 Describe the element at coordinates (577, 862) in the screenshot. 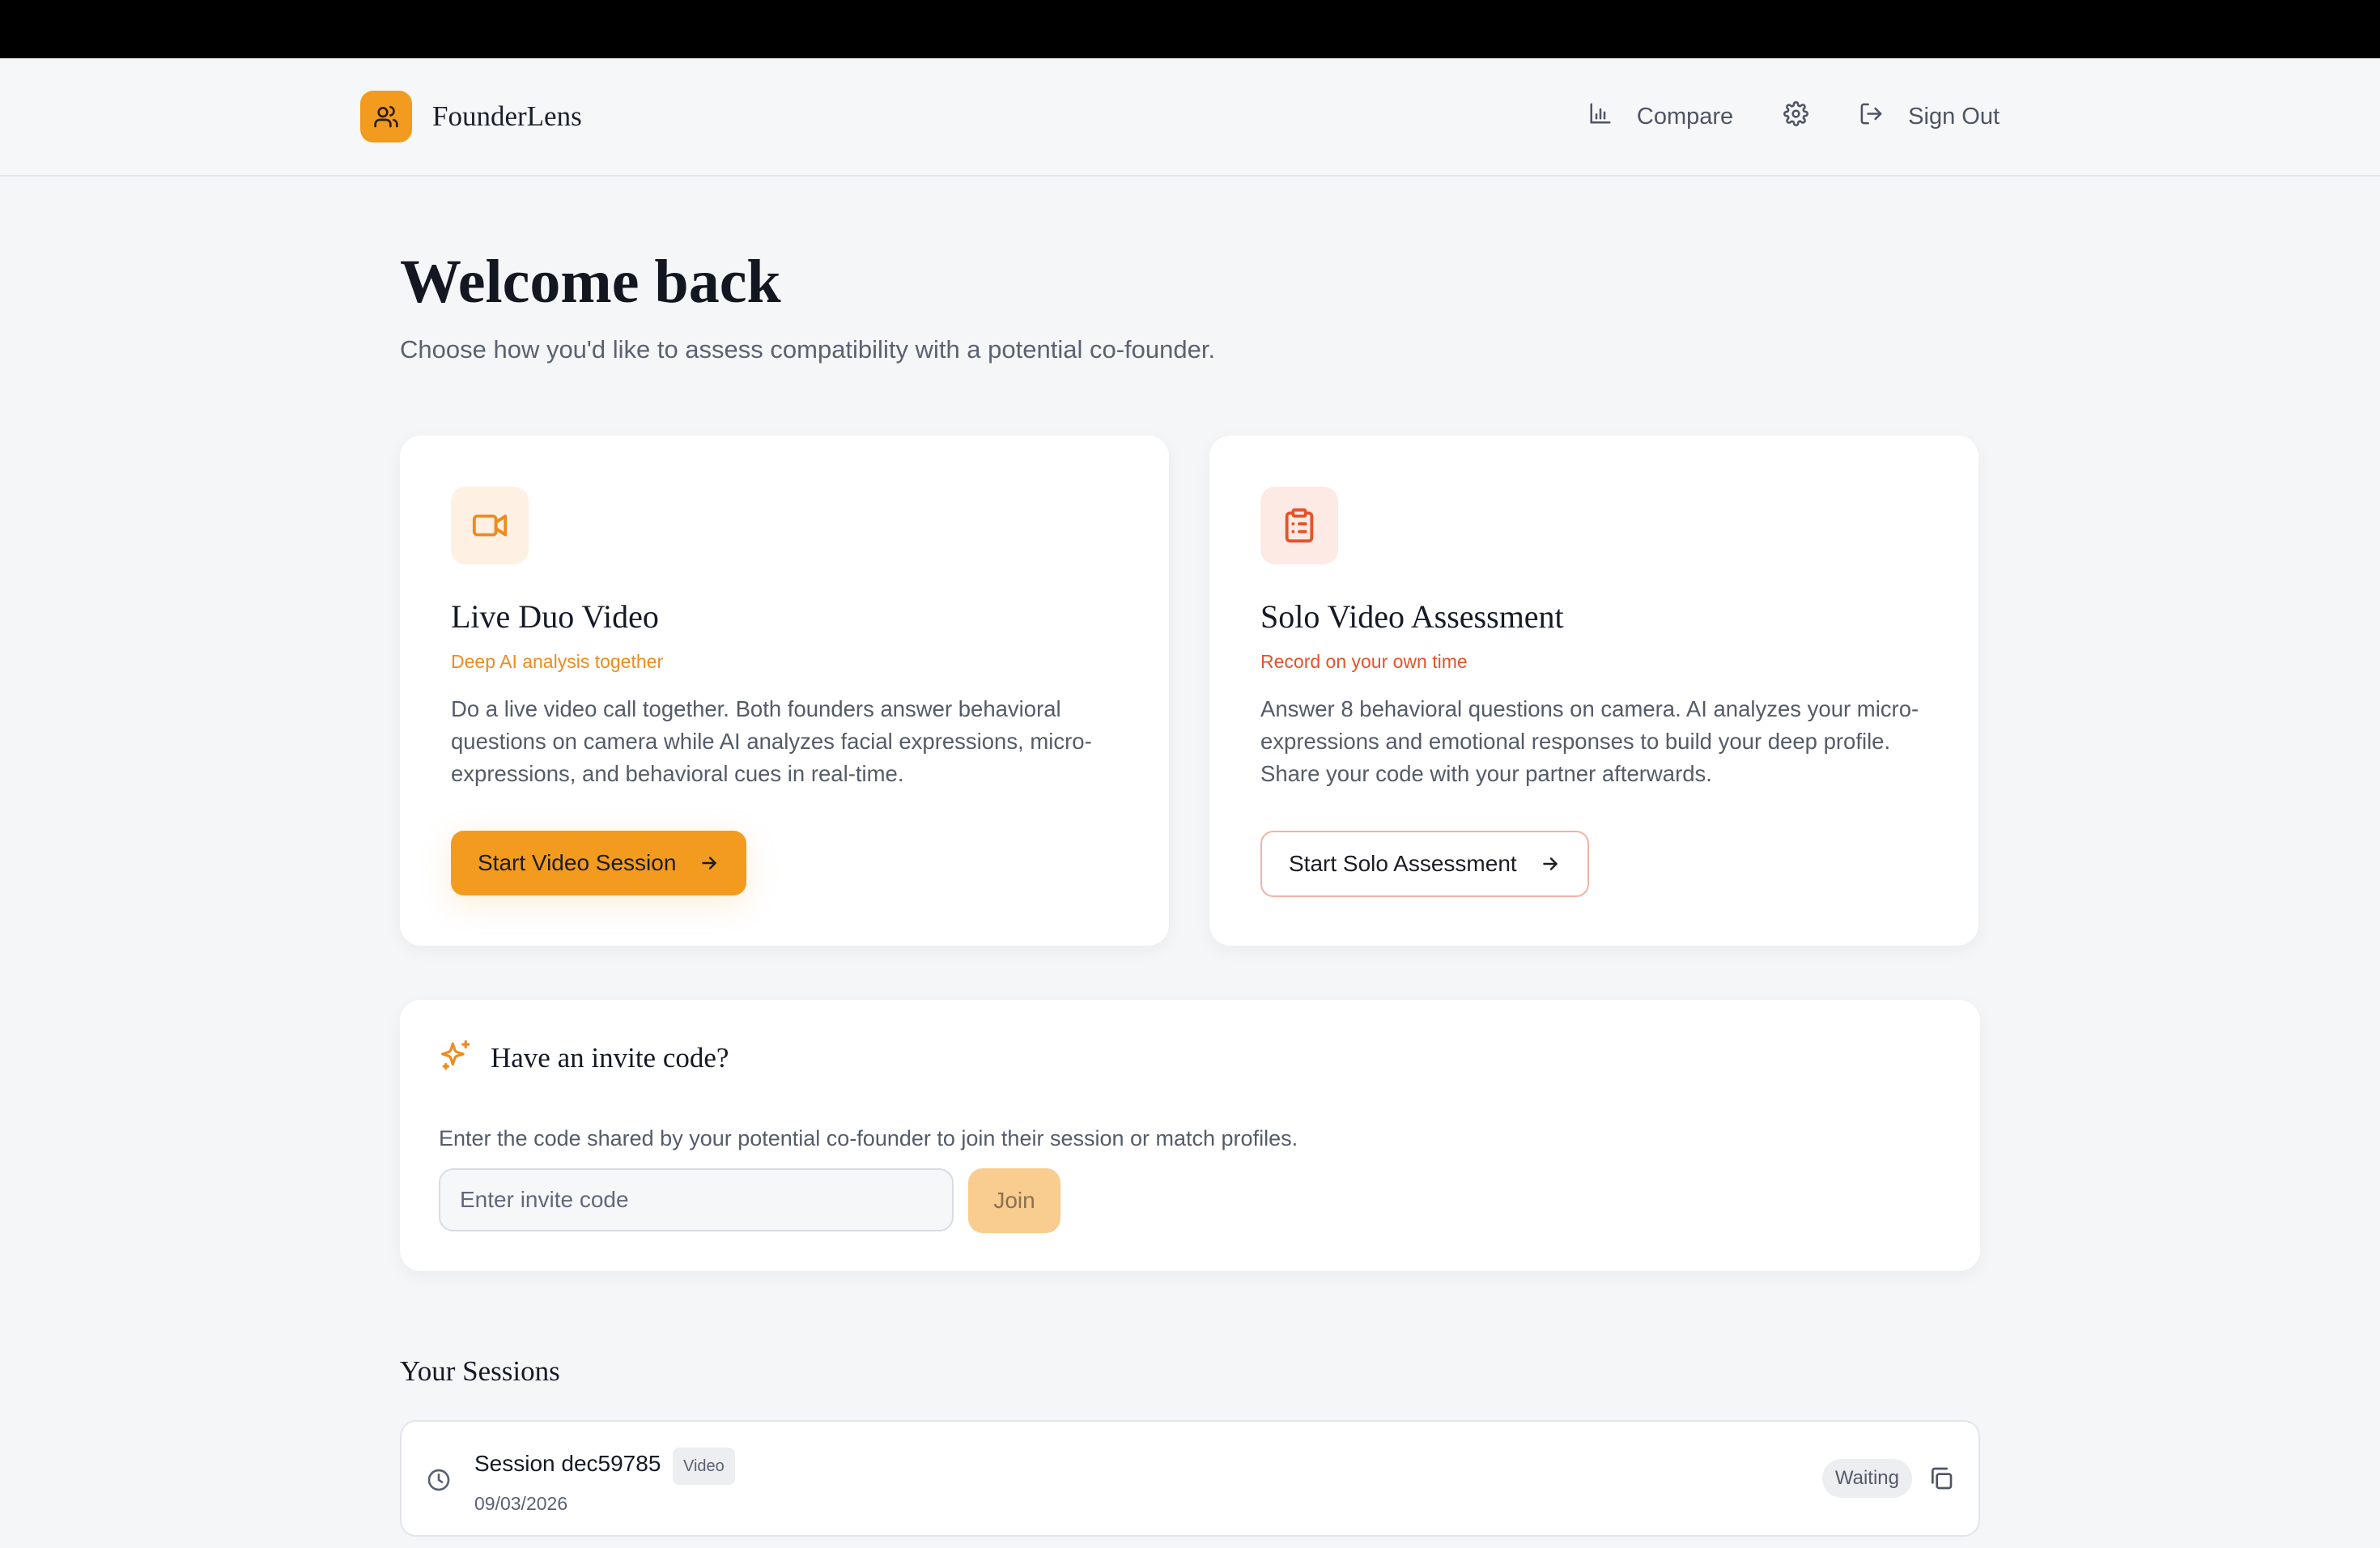

I see `button-label: Start Video Session` at that location.